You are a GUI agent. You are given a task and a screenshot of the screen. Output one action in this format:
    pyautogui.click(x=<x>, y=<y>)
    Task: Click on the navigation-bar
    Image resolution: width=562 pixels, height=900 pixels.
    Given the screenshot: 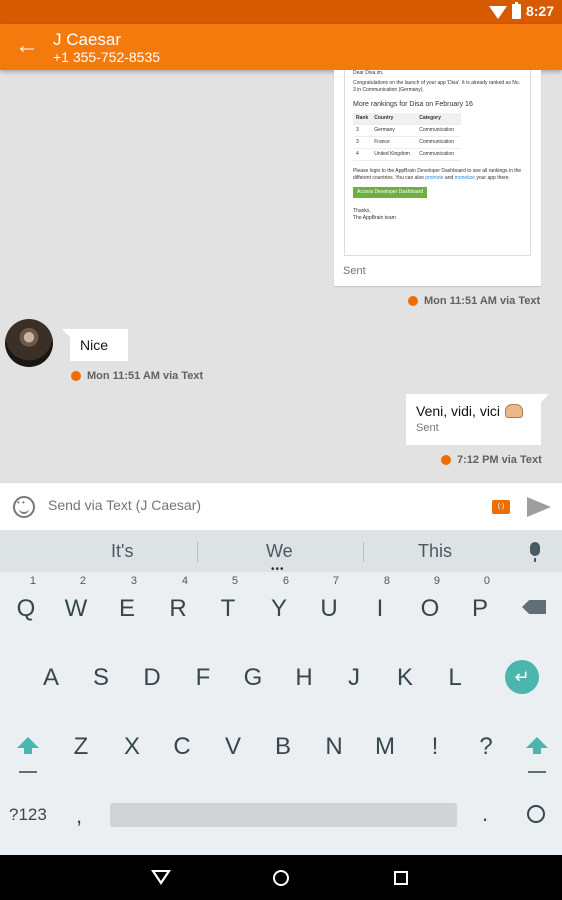 What is the action you would take?
    pyautogui.click(x=281, y=877)
    